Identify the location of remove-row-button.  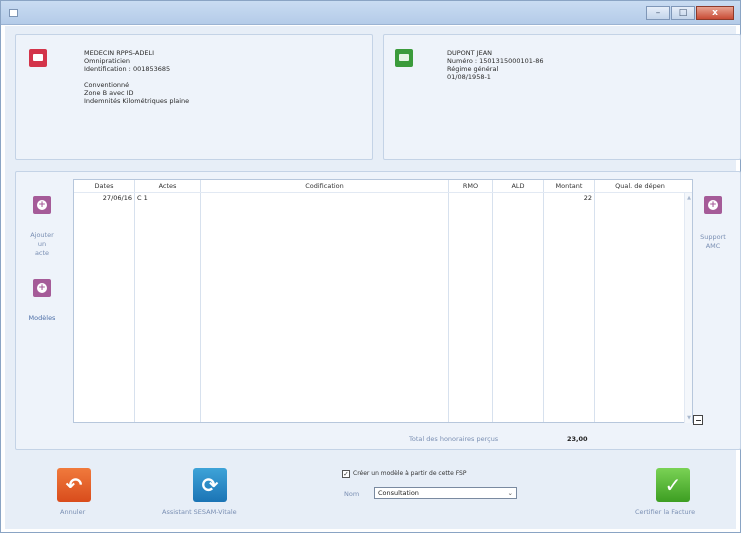
(698, 420).